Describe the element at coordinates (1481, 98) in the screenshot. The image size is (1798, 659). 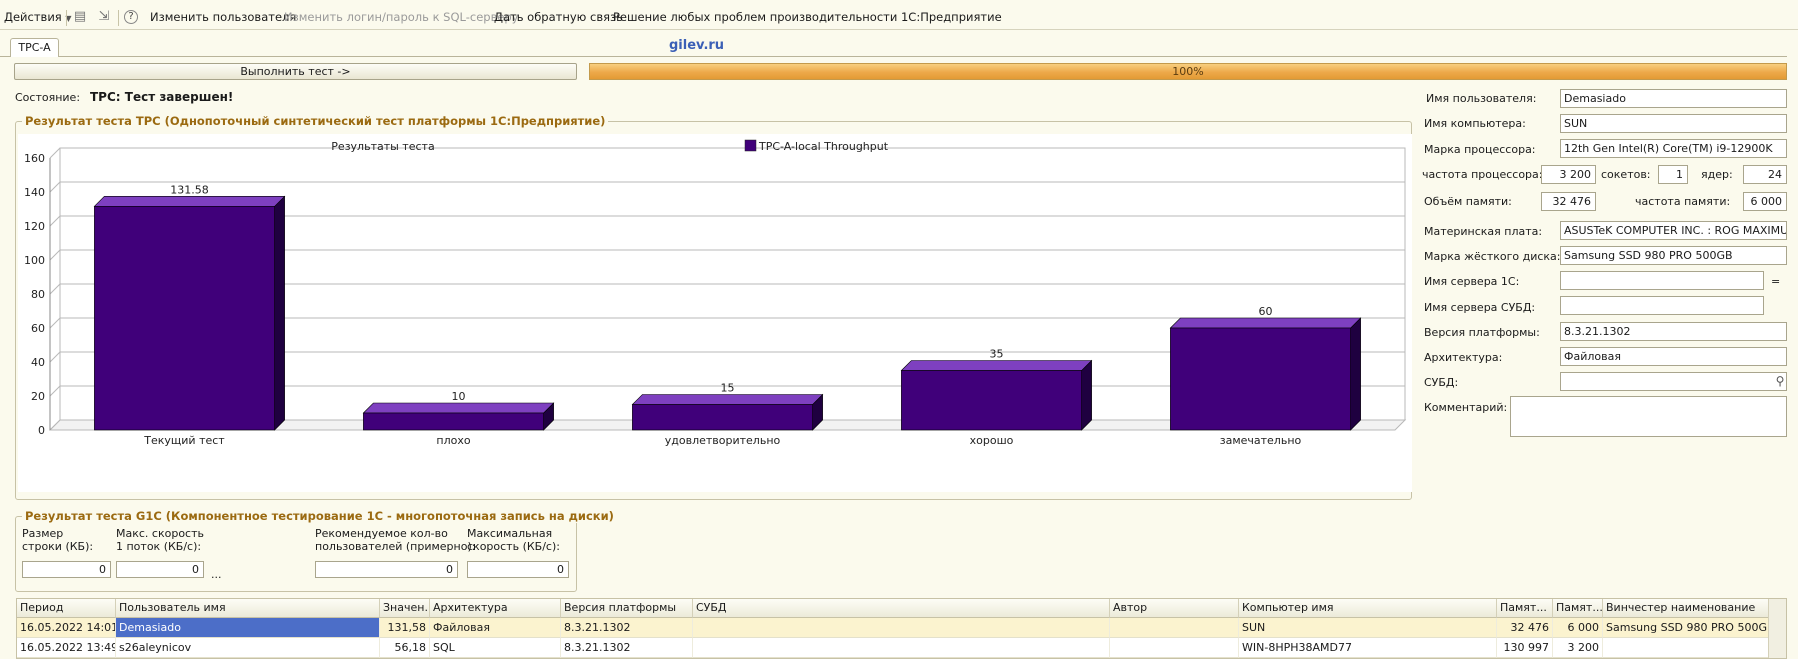
I see `user-label: Имя пользователя:` at that location.